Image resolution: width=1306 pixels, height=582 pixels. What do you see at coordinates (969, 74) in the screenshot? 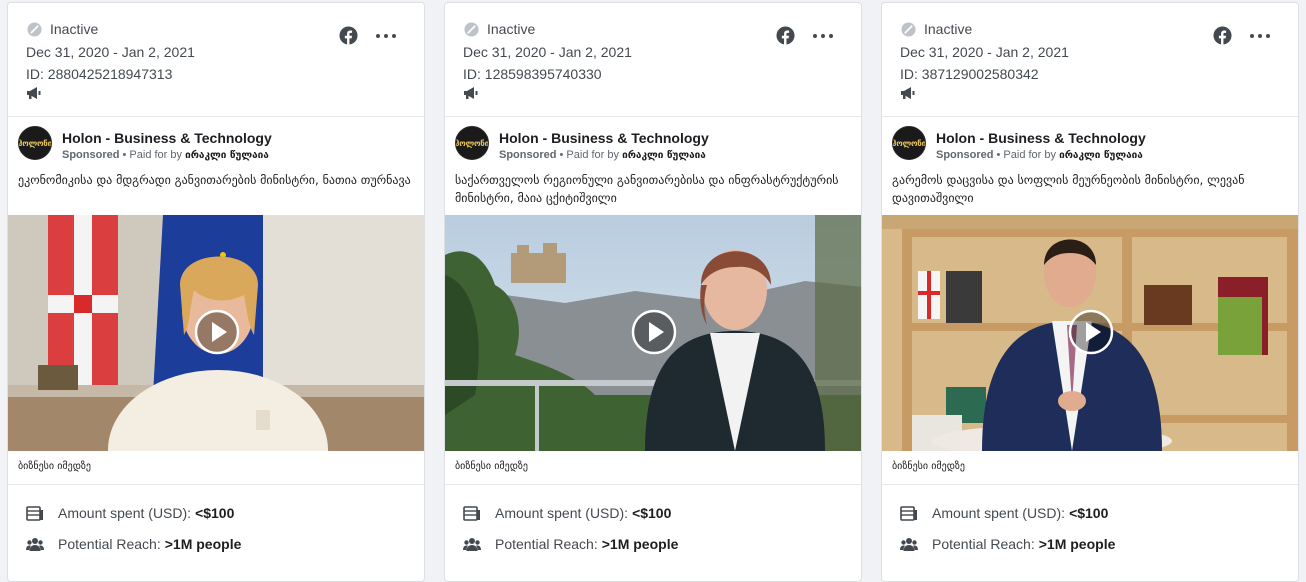
I see `ad-id: ID: 387129002580342` at bounding box center [969, 74].